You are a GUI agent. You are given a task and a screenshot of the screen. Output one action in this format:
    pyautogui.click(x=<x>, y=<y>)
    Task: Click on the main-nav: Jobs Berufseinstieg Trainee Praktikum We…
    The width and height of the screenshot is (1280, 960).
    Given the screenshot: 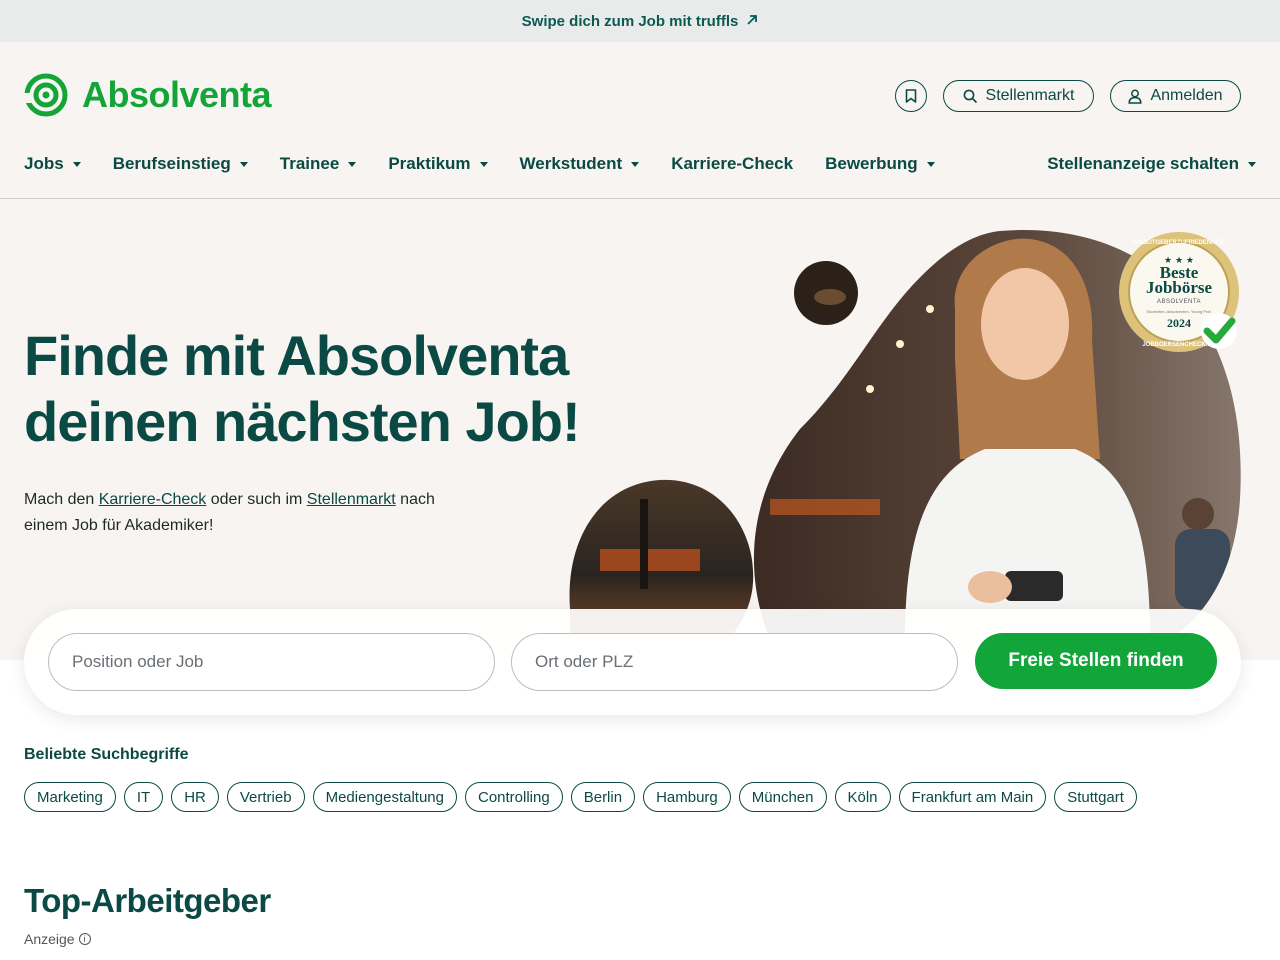 What is the action you would take?
    pyautogui.click(x=640, y=164)
    